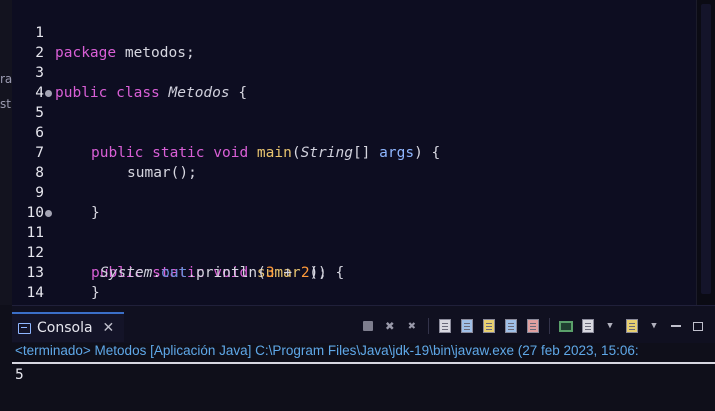 This screenshot has width=715, height=411. Describe the element at coordinates (412, 326) in the screenshot. I see `remove-all-terminated-button: ✖` at that location.